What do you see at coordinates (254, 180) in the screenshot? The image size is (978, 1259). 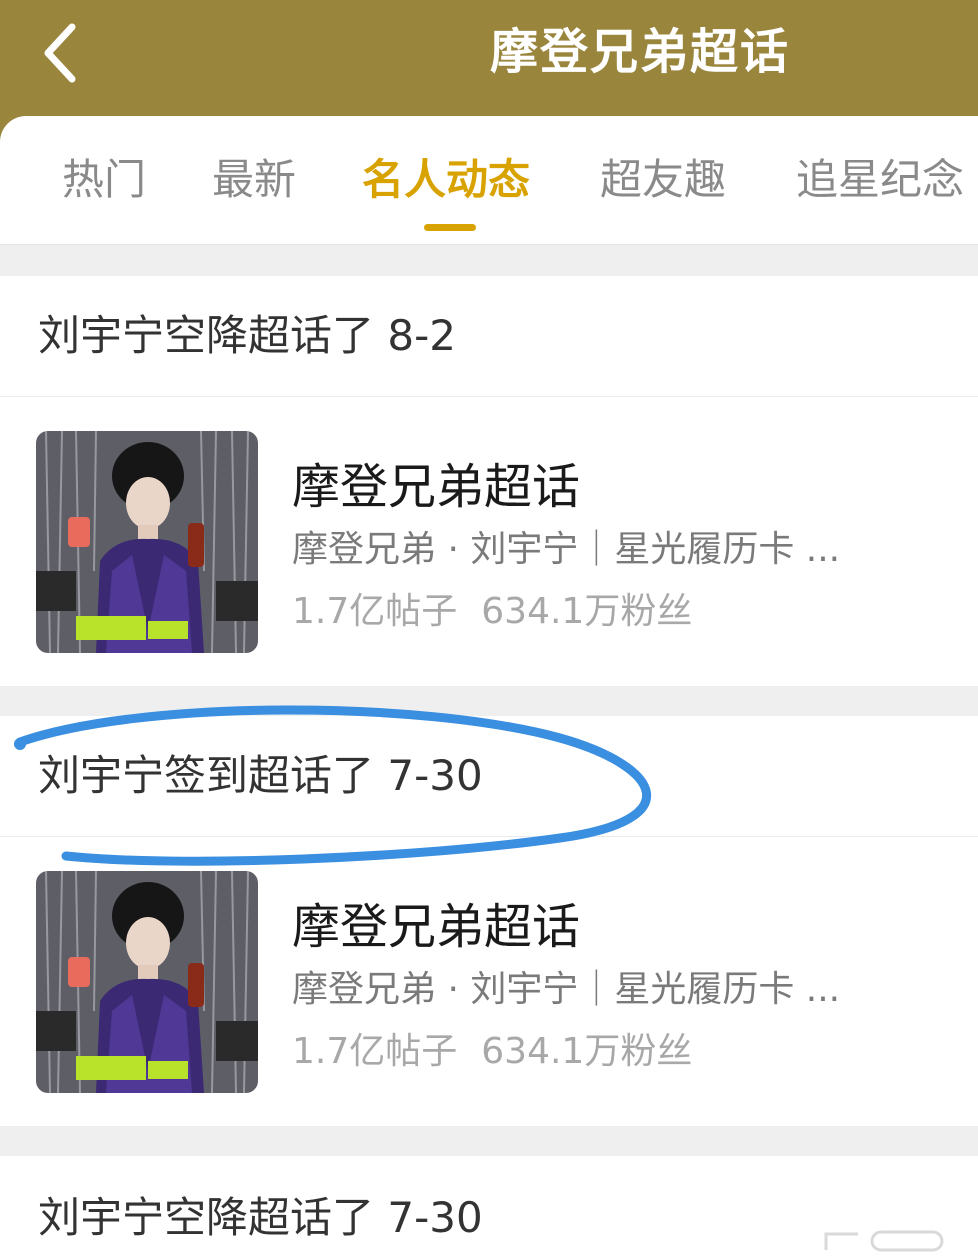 I see `tab-latest: 最新` at bounding box center [254, 180].